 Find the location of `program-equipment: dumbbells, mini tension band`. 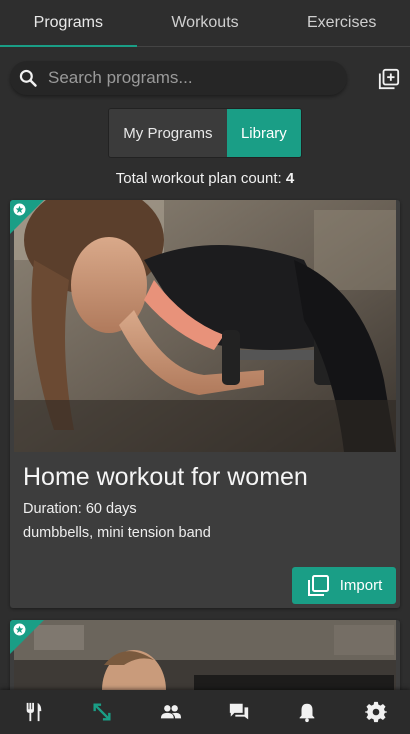

program-equipment: dumbbells, mini tension band is located at coordinates (117, 533).